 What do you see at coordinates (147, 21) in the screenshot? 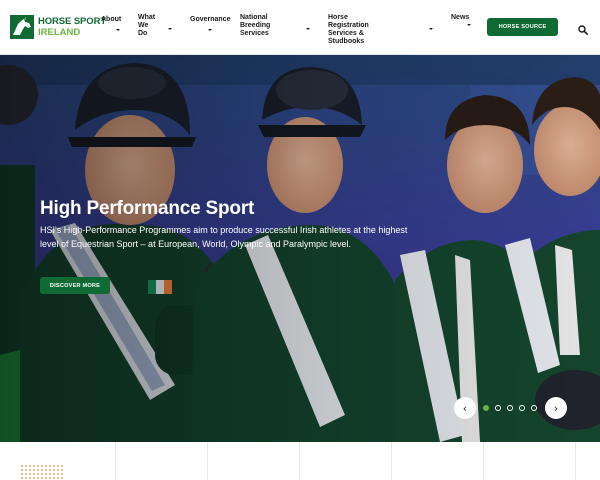
I see `nav-item-label: What We` at bounding box center [147, 21].